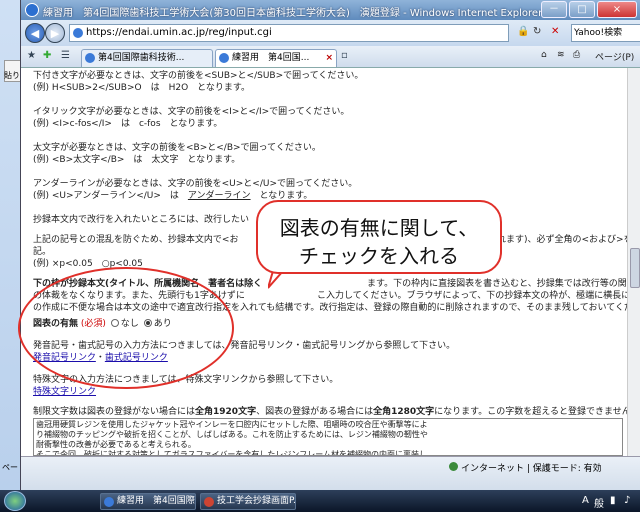  What do you see at coordinates (555, 31) in the screenshot?
I see `stop-icon: ✕` at bounding box center [555, 31].